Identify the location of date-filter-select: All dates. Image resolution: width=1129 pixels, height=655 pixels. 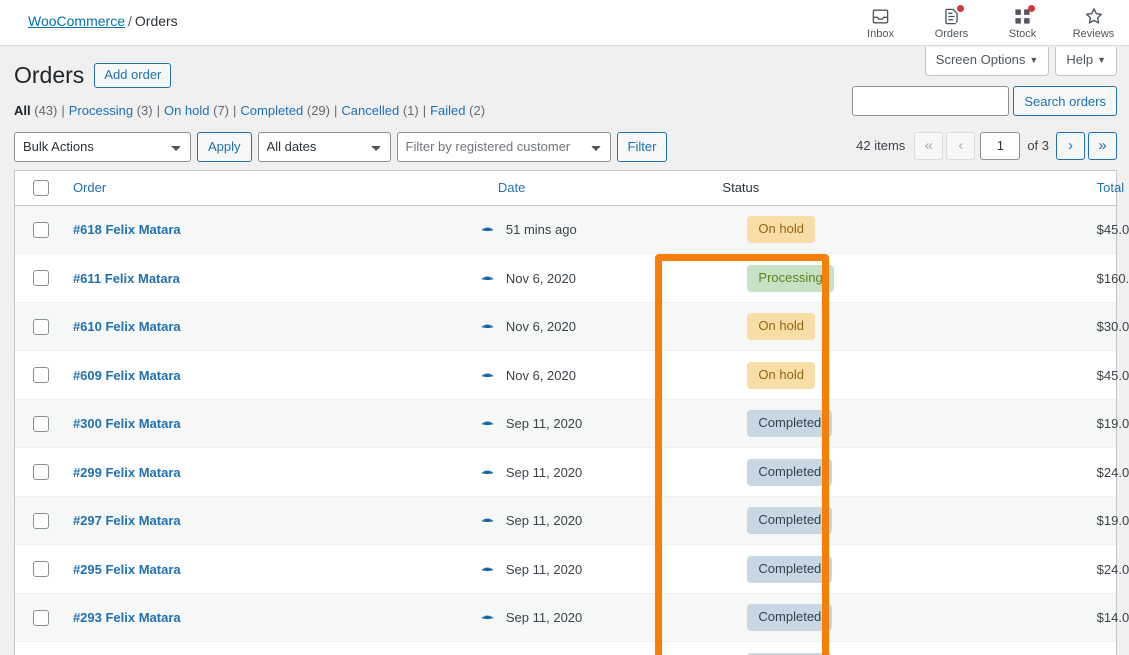
(324, 146).